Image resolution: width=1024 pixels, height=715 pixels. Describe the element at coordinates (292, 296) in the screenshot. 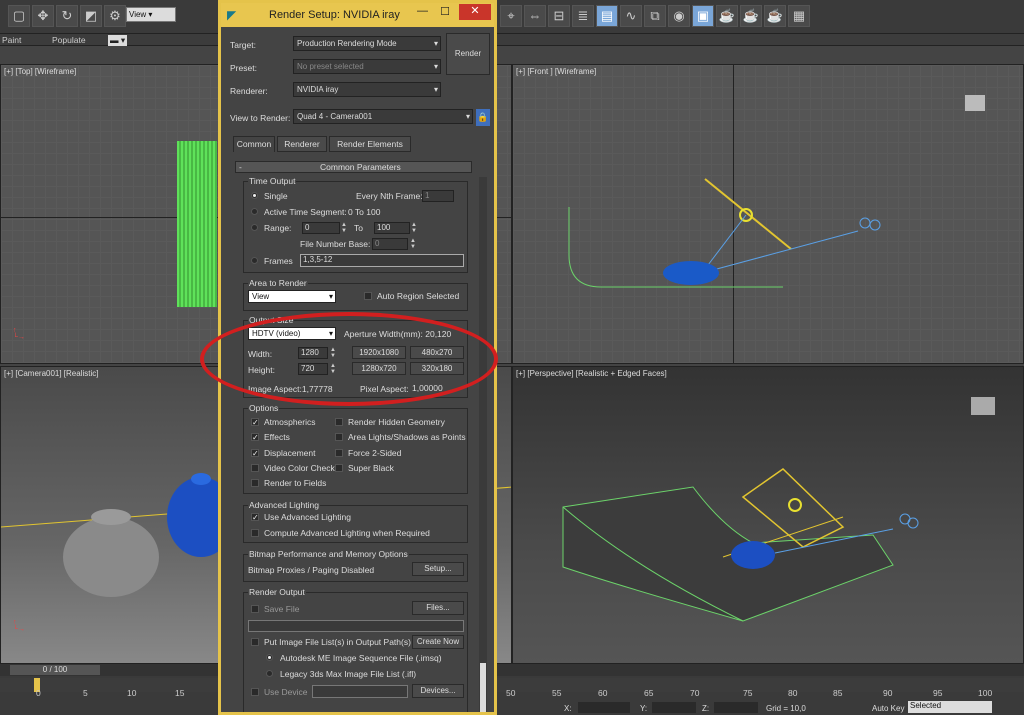

I see `area-to-render-combo: View ▾` at that location.